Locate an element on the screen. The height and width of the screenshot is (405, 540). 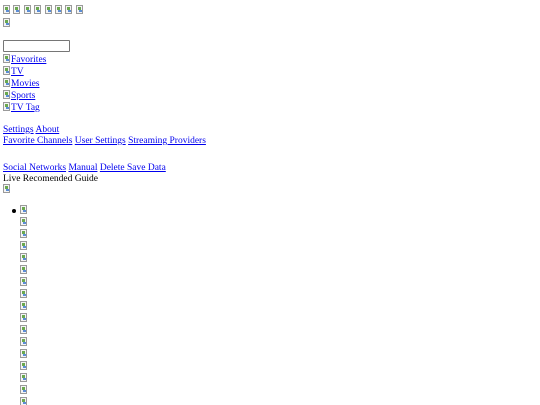
streaming-providers-link: Streaming Providers is located at coordinates (167, 141).